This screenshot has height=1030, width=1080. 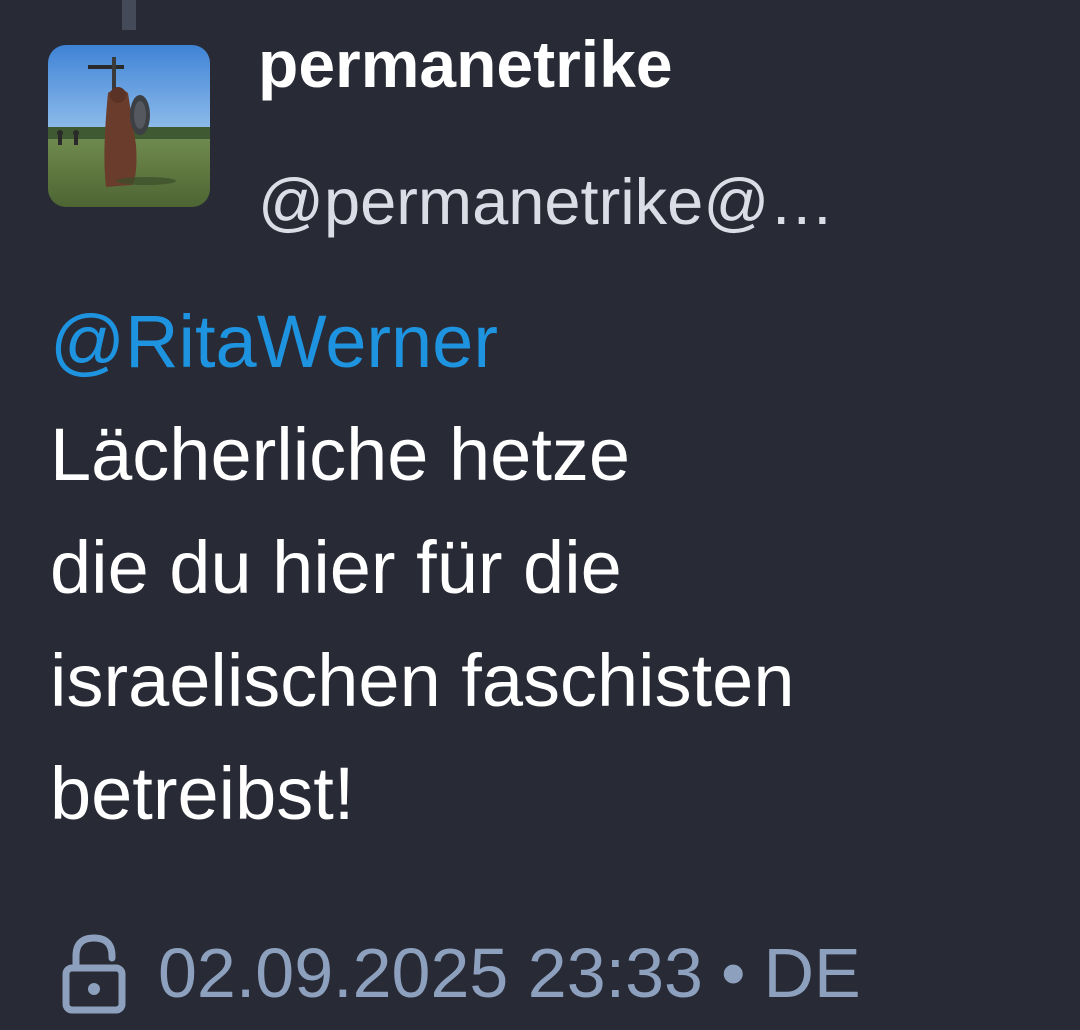 I want to click on post-text-line: betreibst!, so click(x=202, y=793).